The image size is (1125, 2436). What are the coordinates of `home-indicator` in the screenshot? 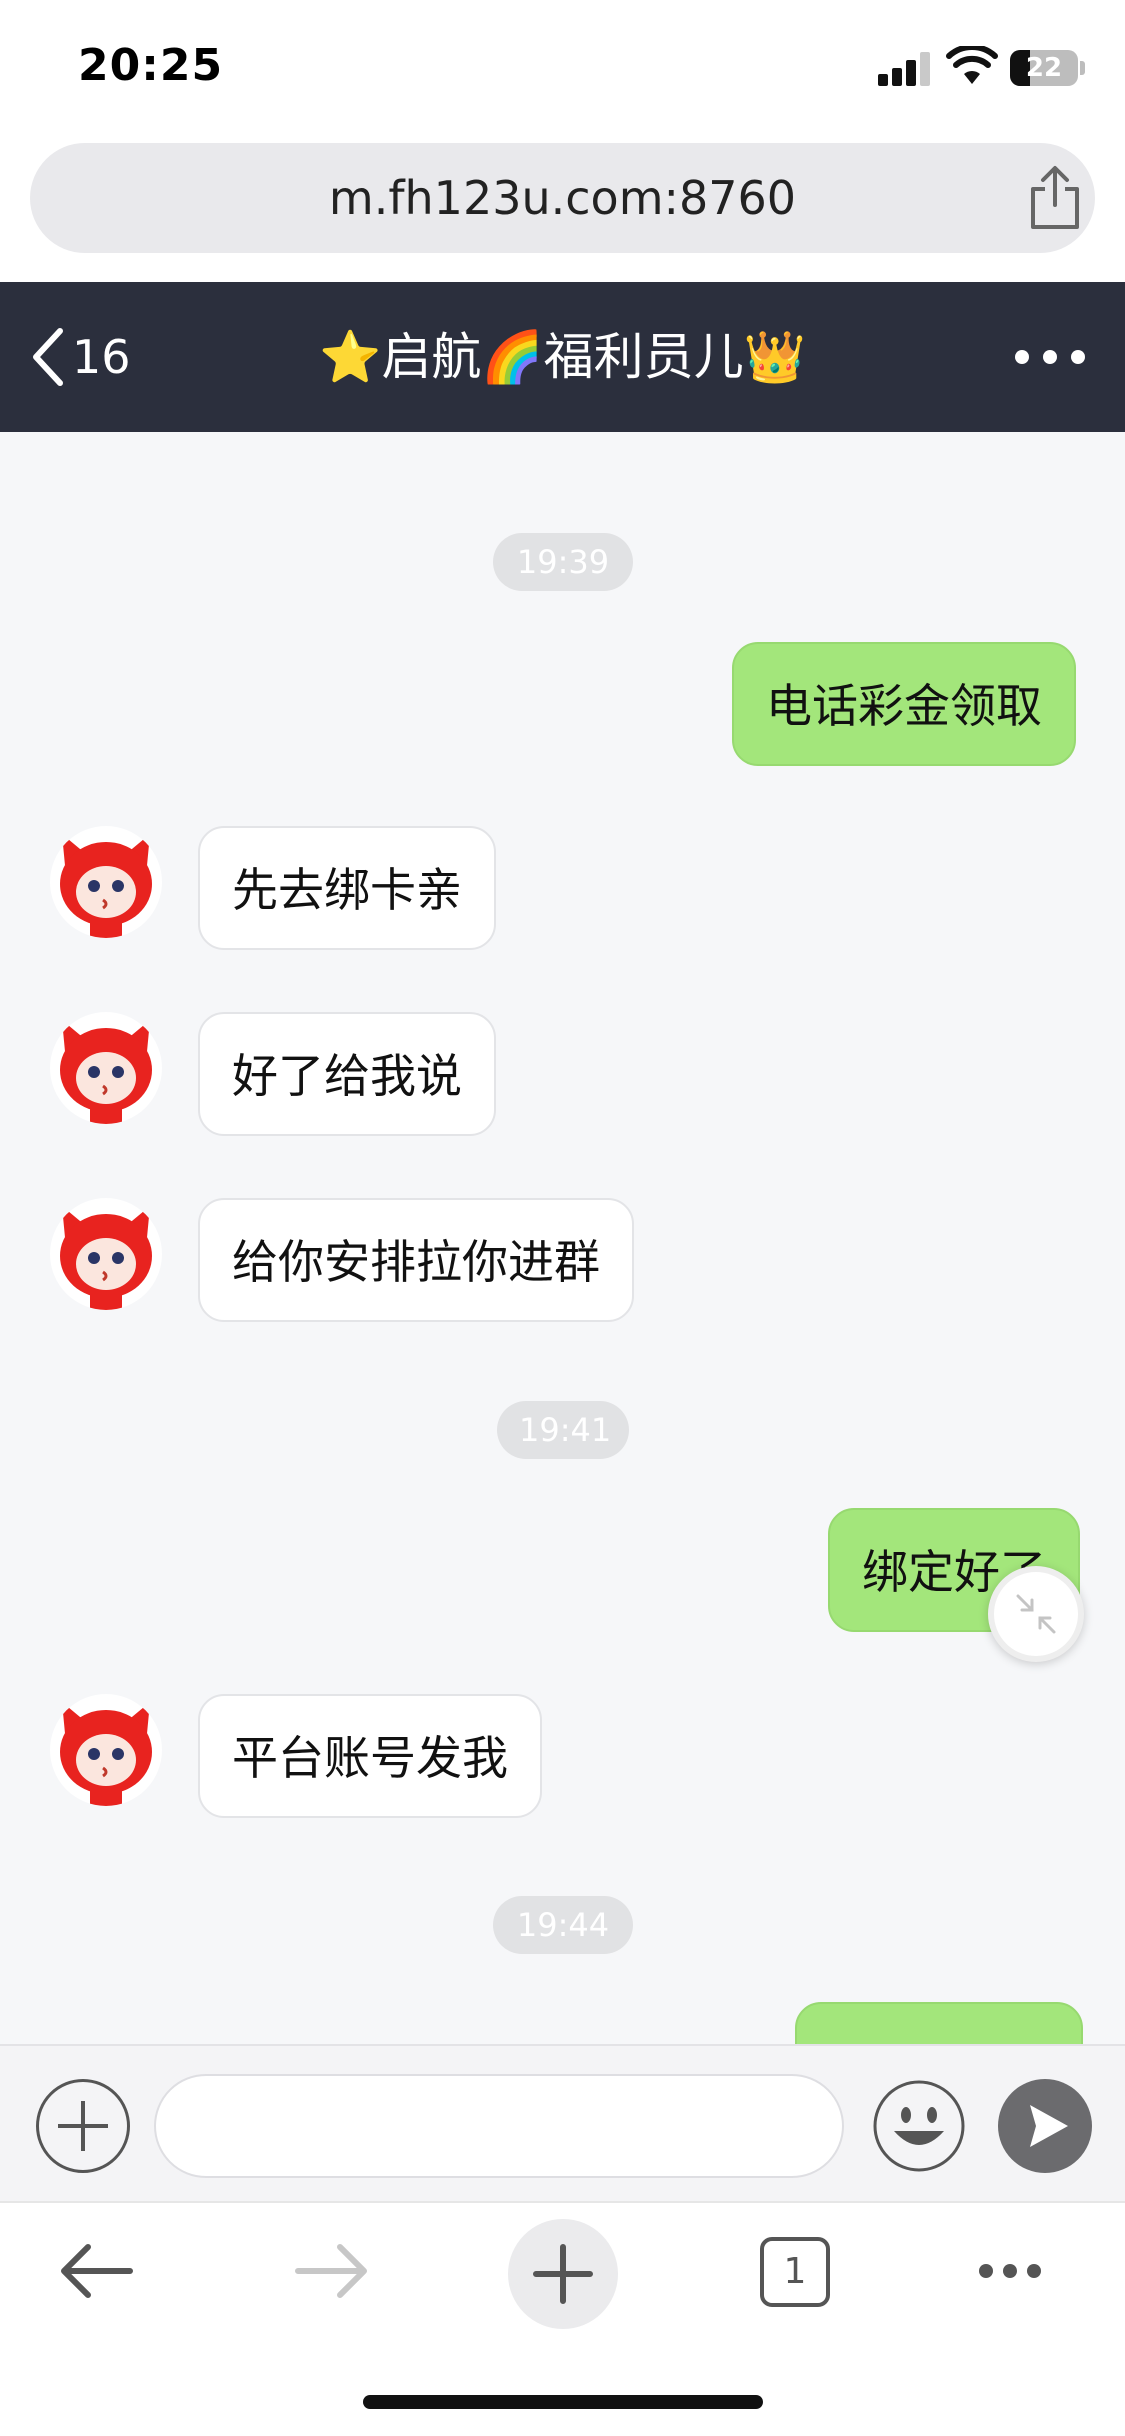 It's located at (563, 2402).